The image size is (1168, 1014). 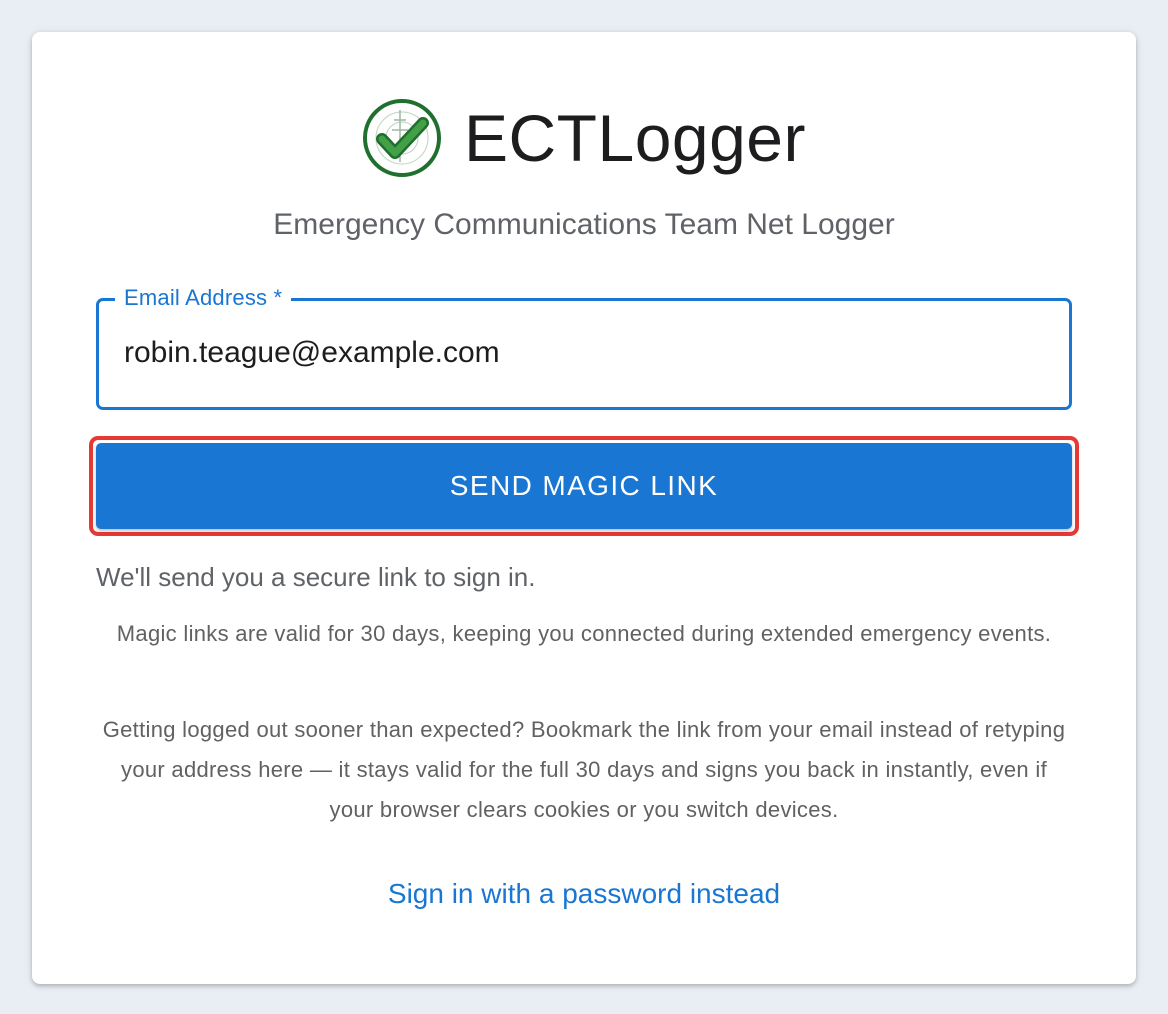 I want to click on app-title: ECTLogger, so click(x=634, y=138).